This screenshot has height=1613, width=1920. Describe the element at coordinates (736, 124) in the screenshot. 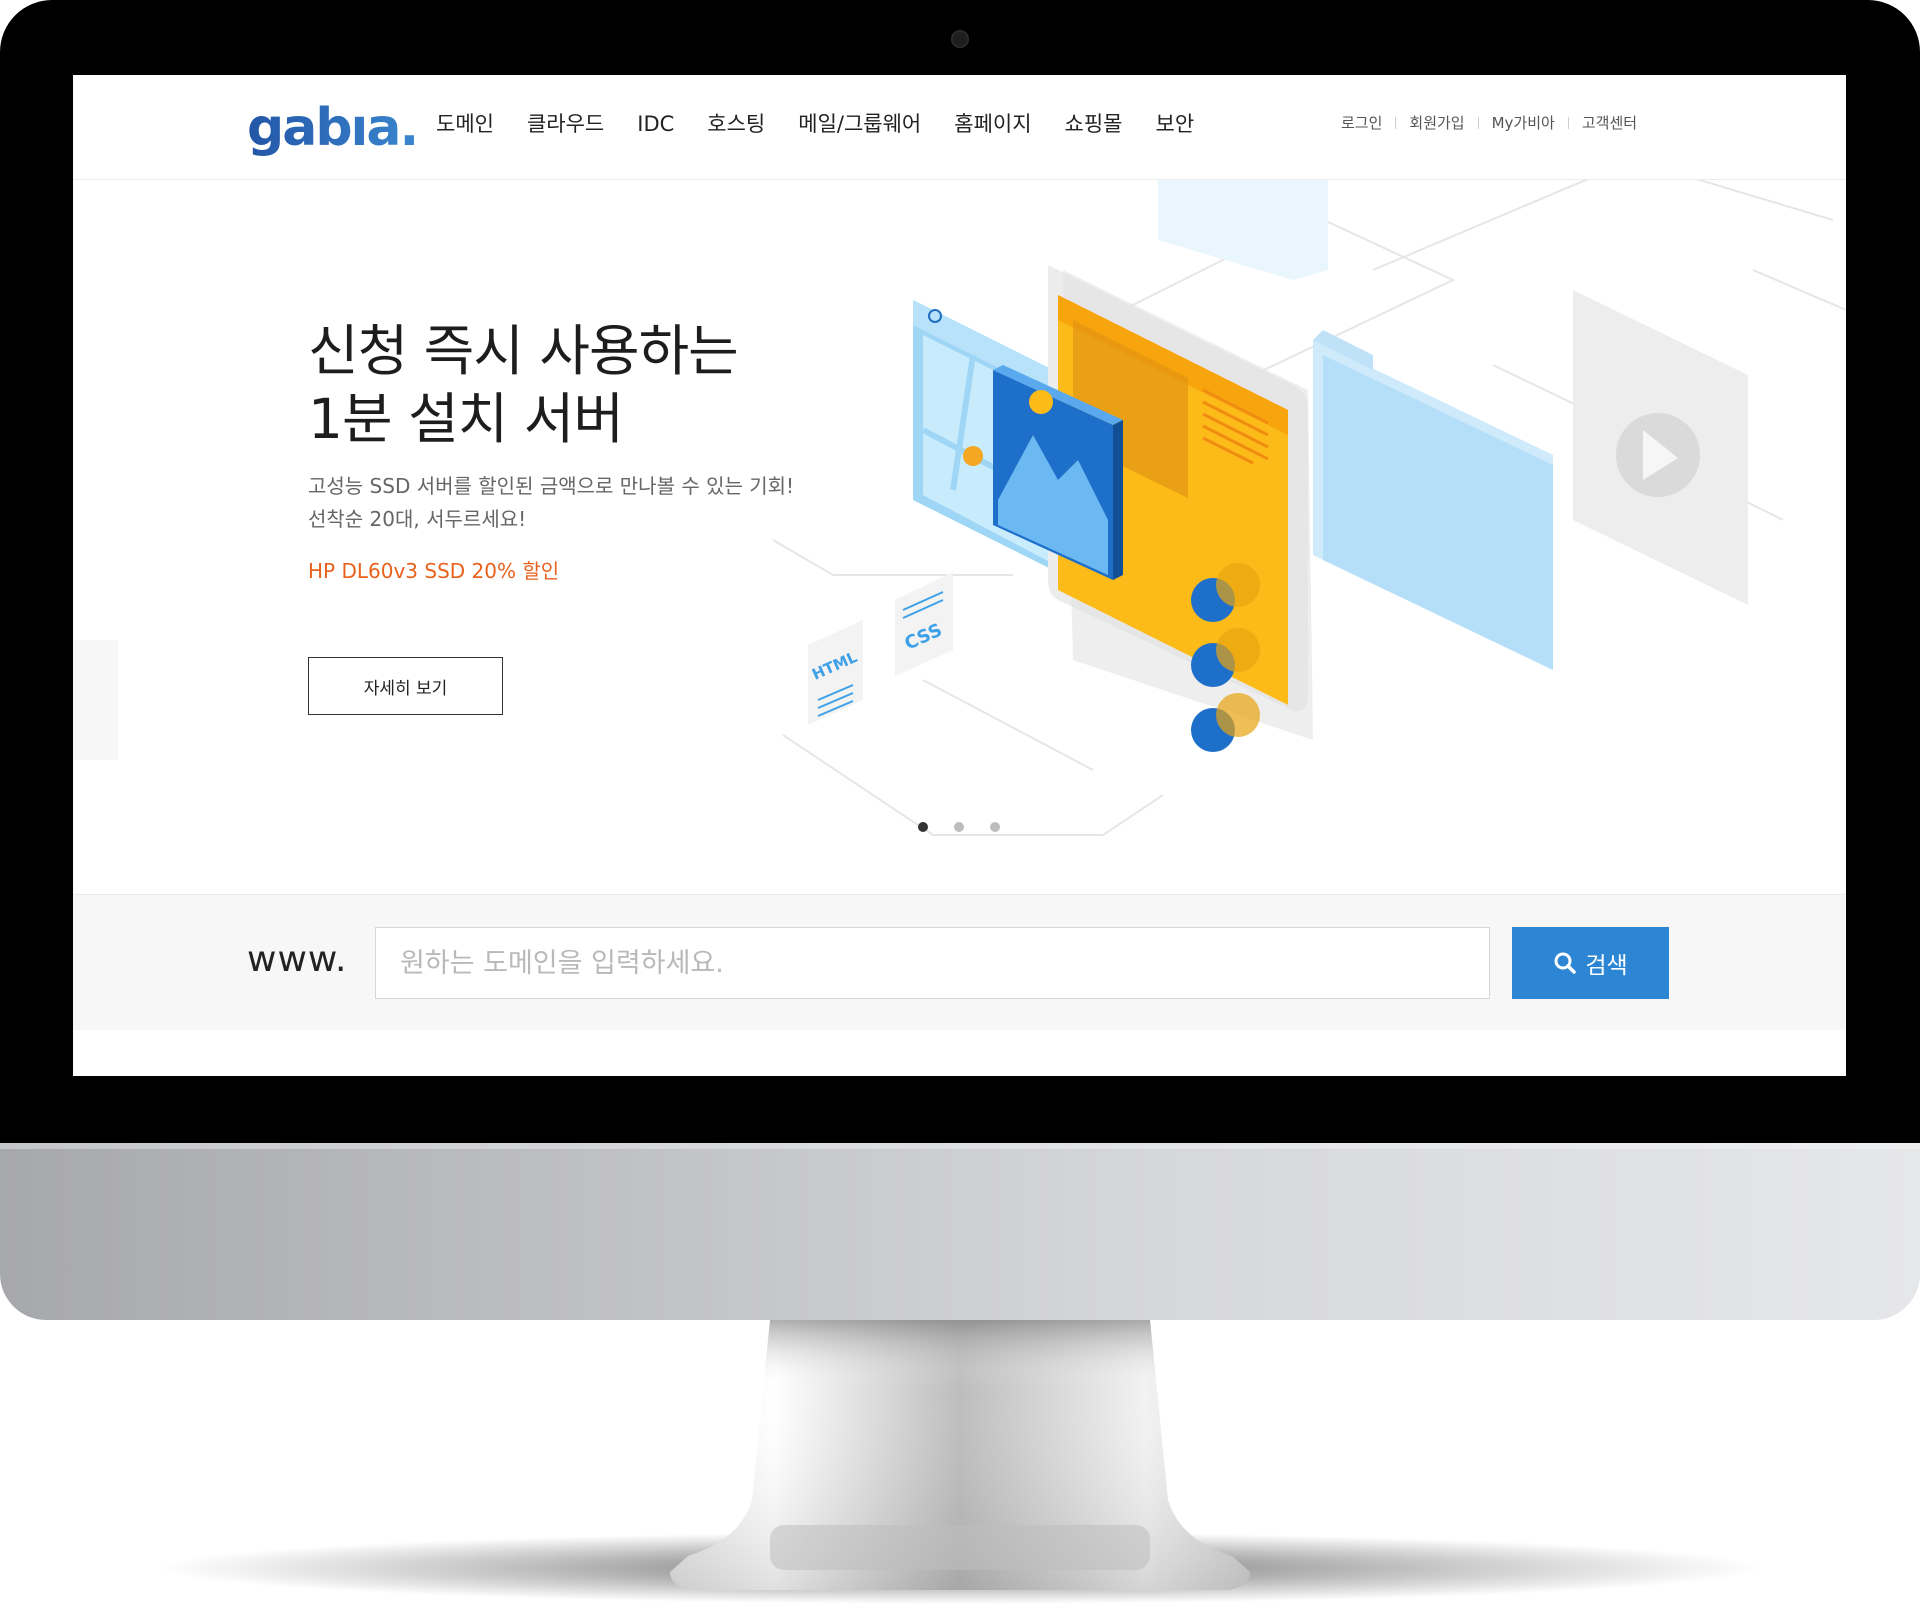

I see `nav-hosting: 호스팅` at that location.